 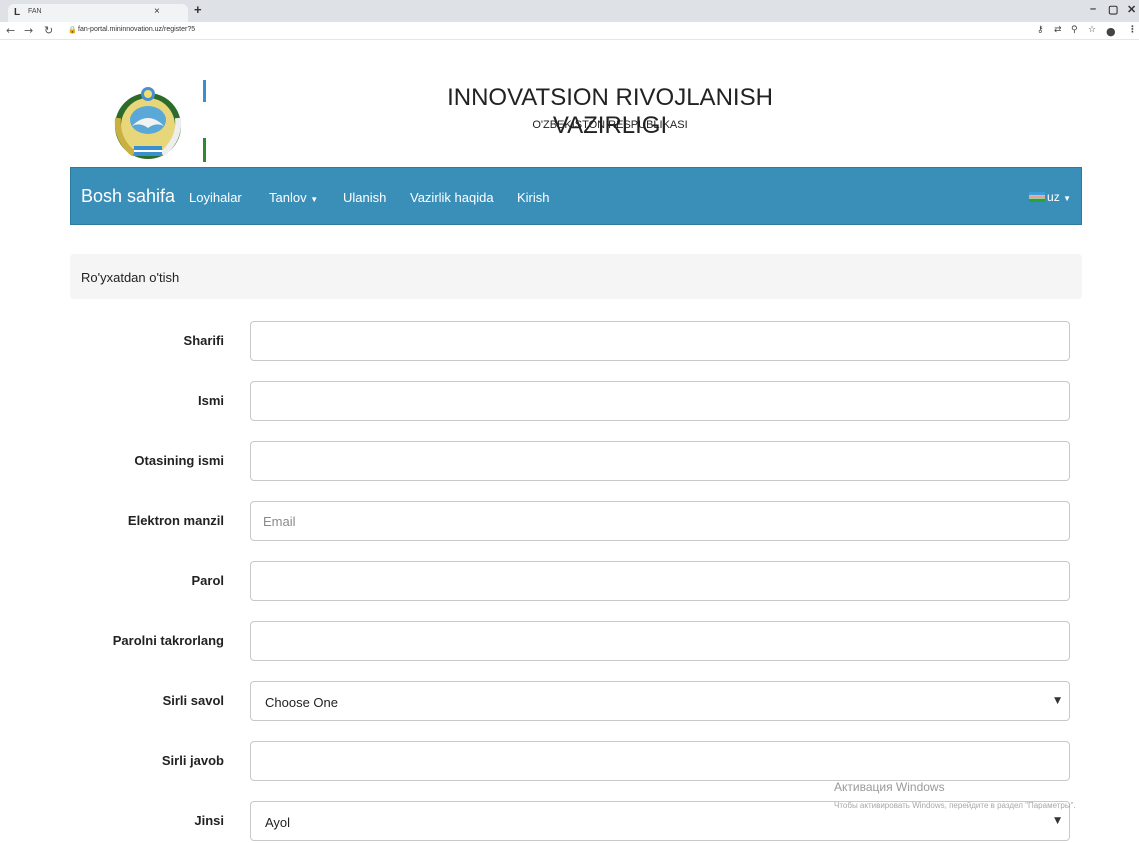 I want to click on nav-item-loyihalar: Loyihalar, so click(x=215, y=197).